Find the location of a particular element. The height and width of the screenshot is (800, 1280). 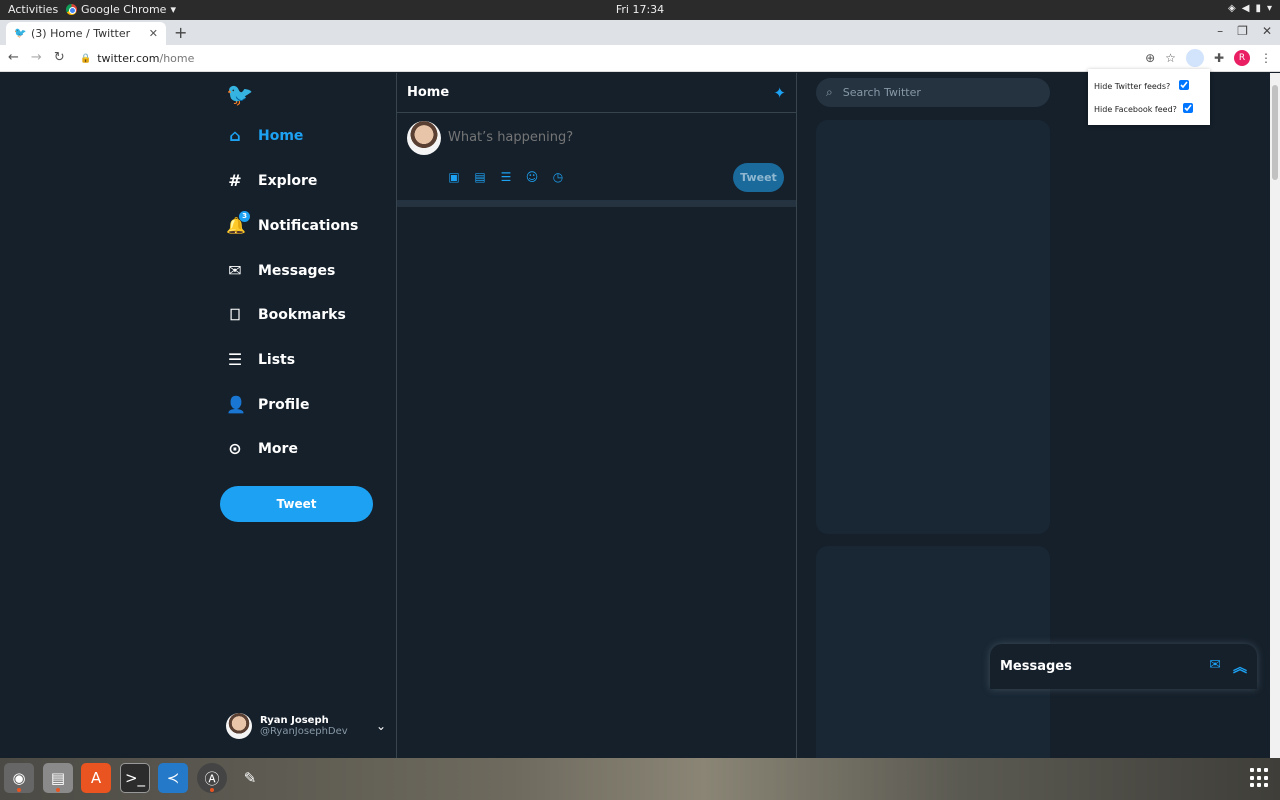

extensions-puzzle-icon: ✚ is located at coordinates (1219, 58).